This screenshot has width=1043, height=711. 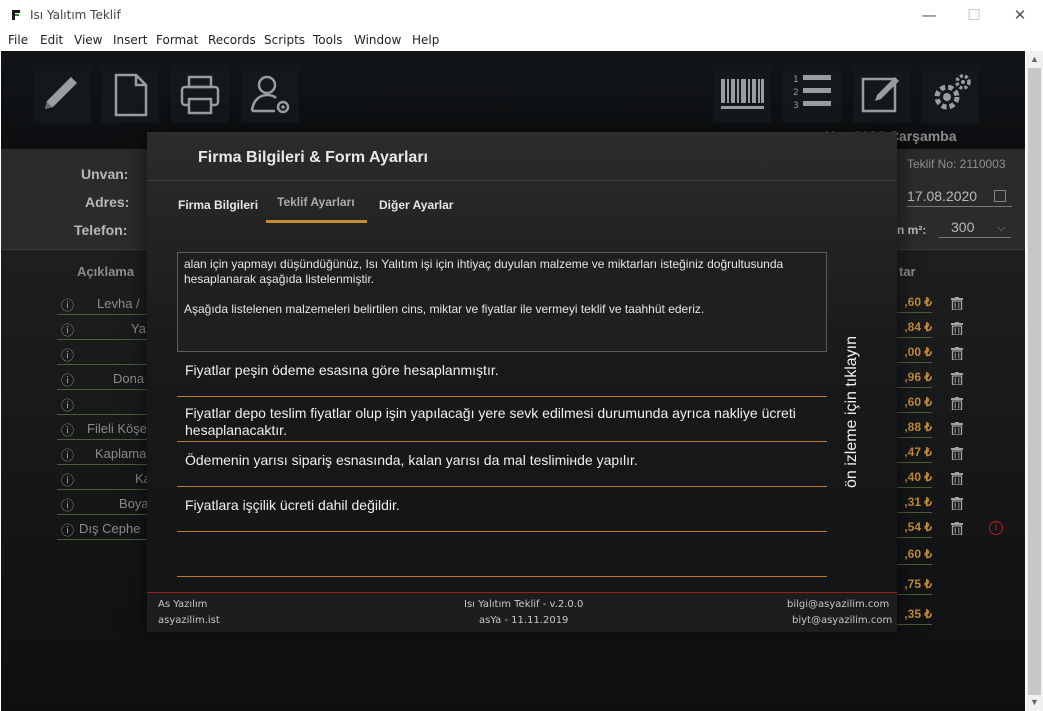 I want to click on numbered-list-icon: 1 2 3, so click(x=812, y=93).